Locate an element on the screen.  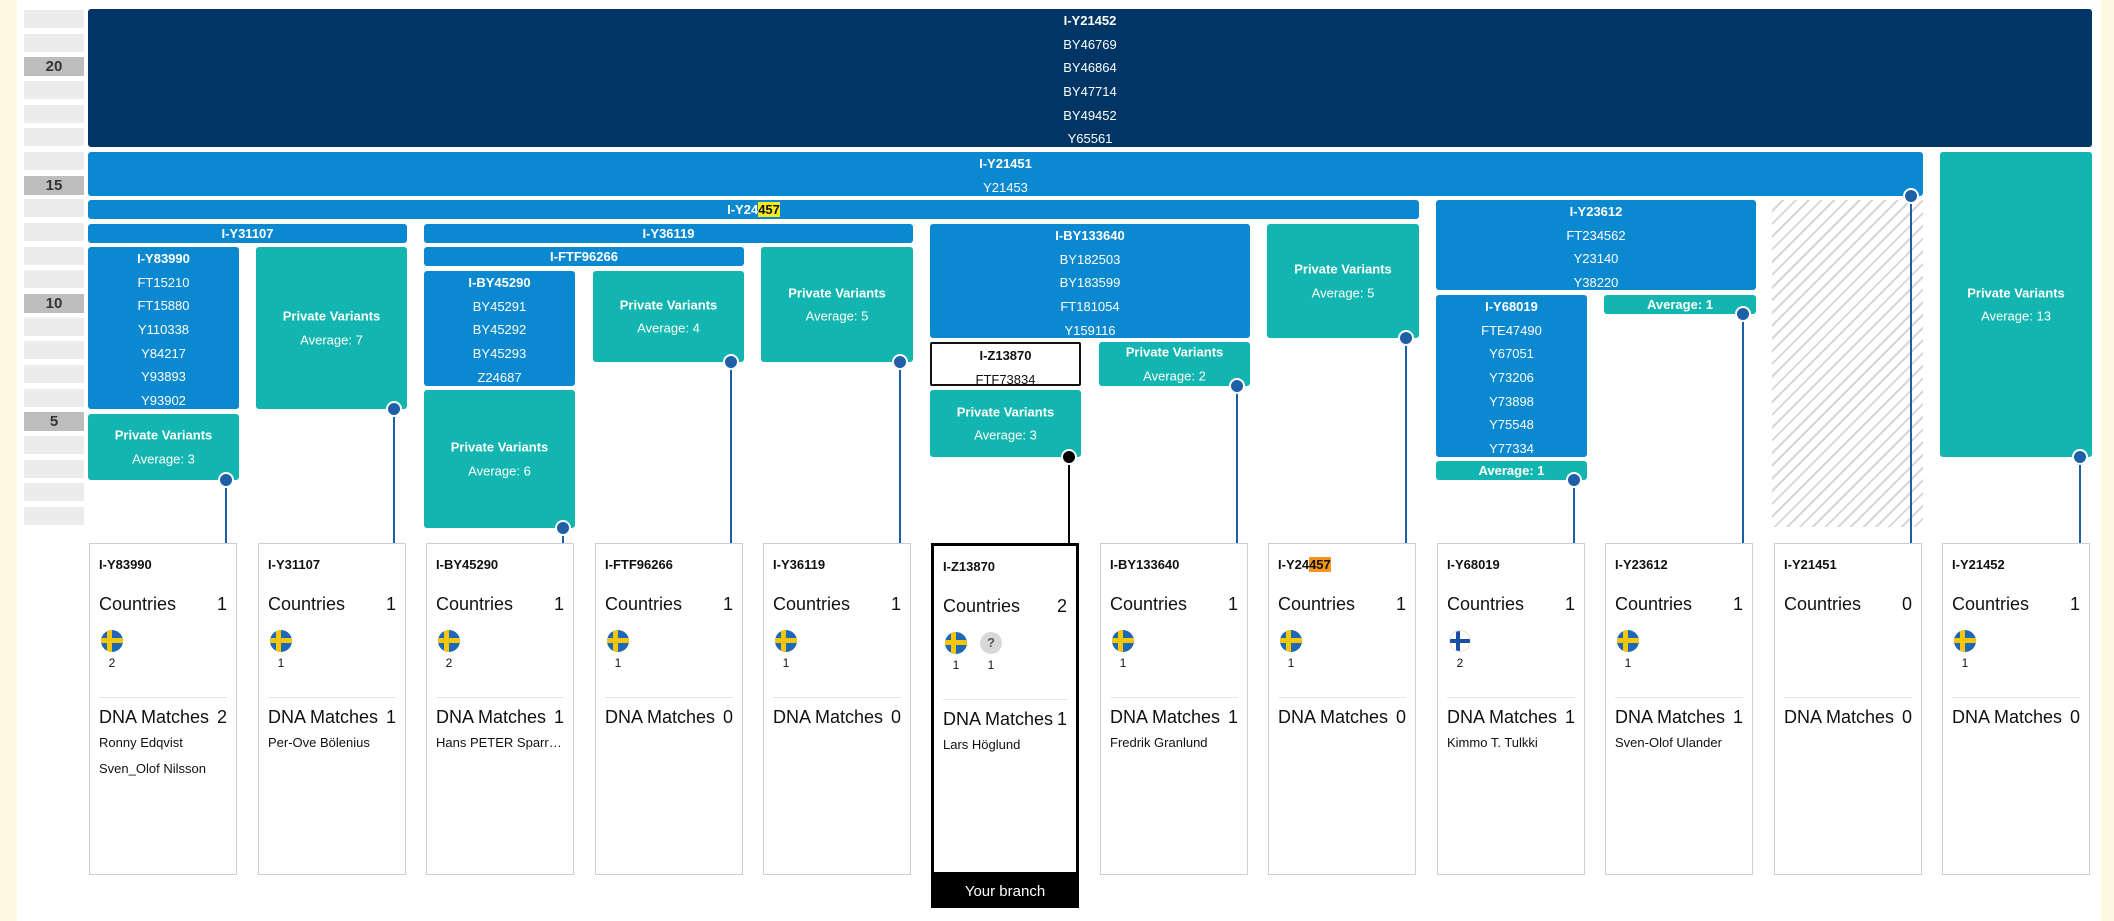
snp-label: BY45293 is located at coordinates (499, 353).